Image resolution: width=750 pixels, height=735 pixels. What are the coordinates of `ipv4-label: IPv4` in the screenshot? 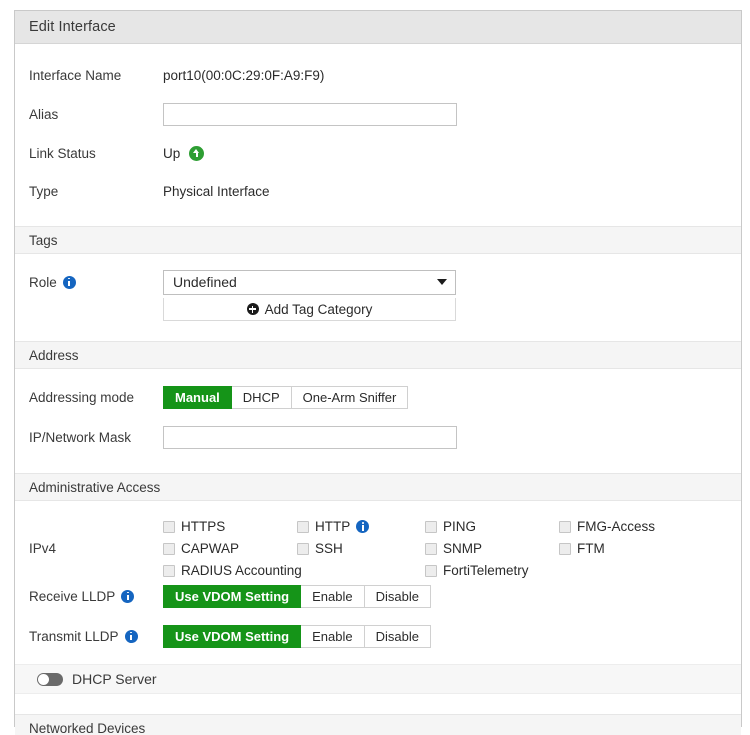 It's located at (43, 548).